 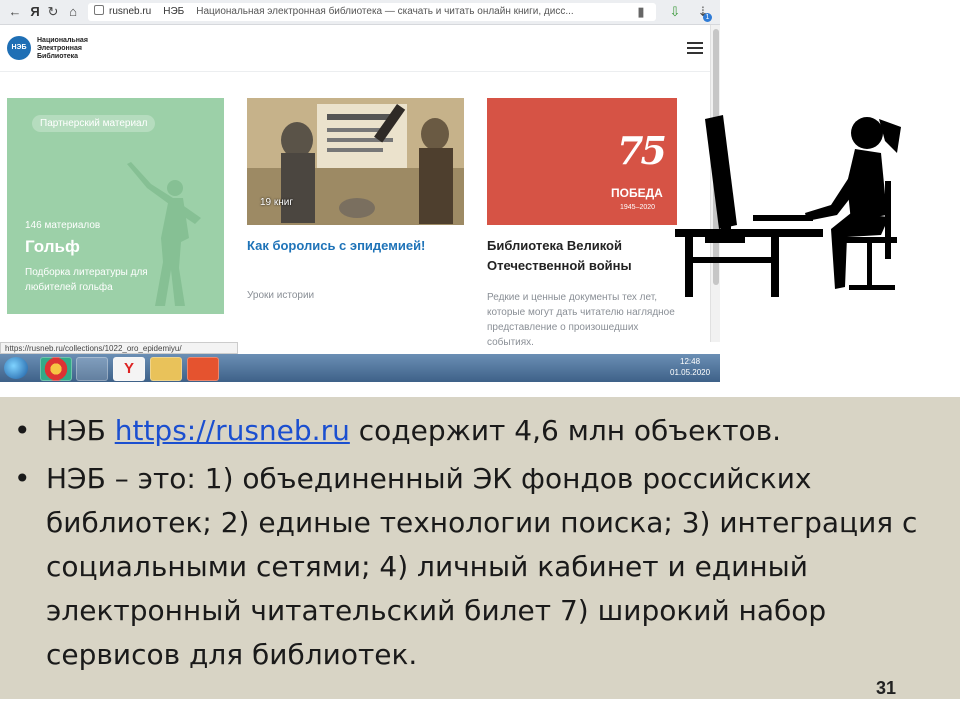 What do you see at coordinates (174, 11) in the screenshot?
I see `address-site-short: НЭБ` at bounding box center [174, 11].